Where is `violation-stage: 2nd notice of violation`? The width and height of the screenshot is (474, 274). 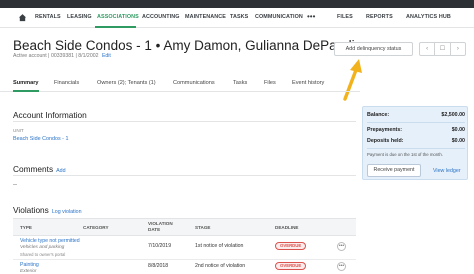
violation-stage: 2nd notice of violation is located at coordinates (220, 266).